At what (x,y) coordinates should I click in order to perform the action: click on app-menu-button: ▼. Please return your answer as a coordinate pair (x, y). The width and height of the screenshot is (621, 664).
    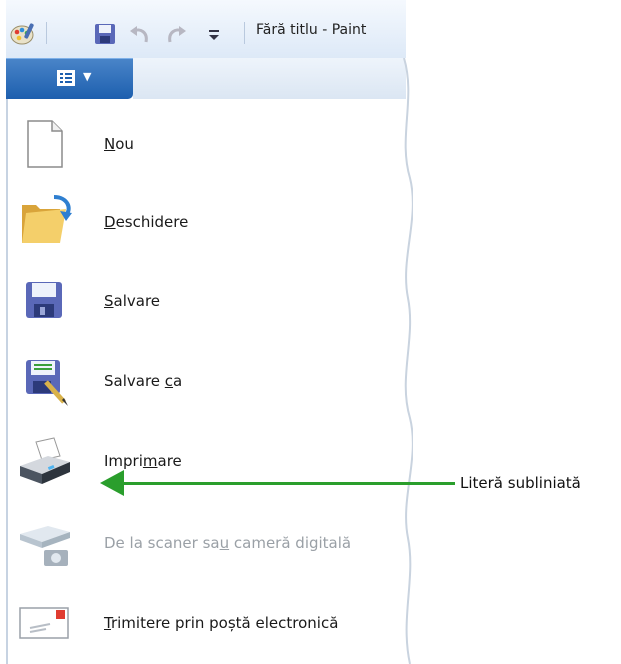
    Looking at the image, I should click on (69, 78).